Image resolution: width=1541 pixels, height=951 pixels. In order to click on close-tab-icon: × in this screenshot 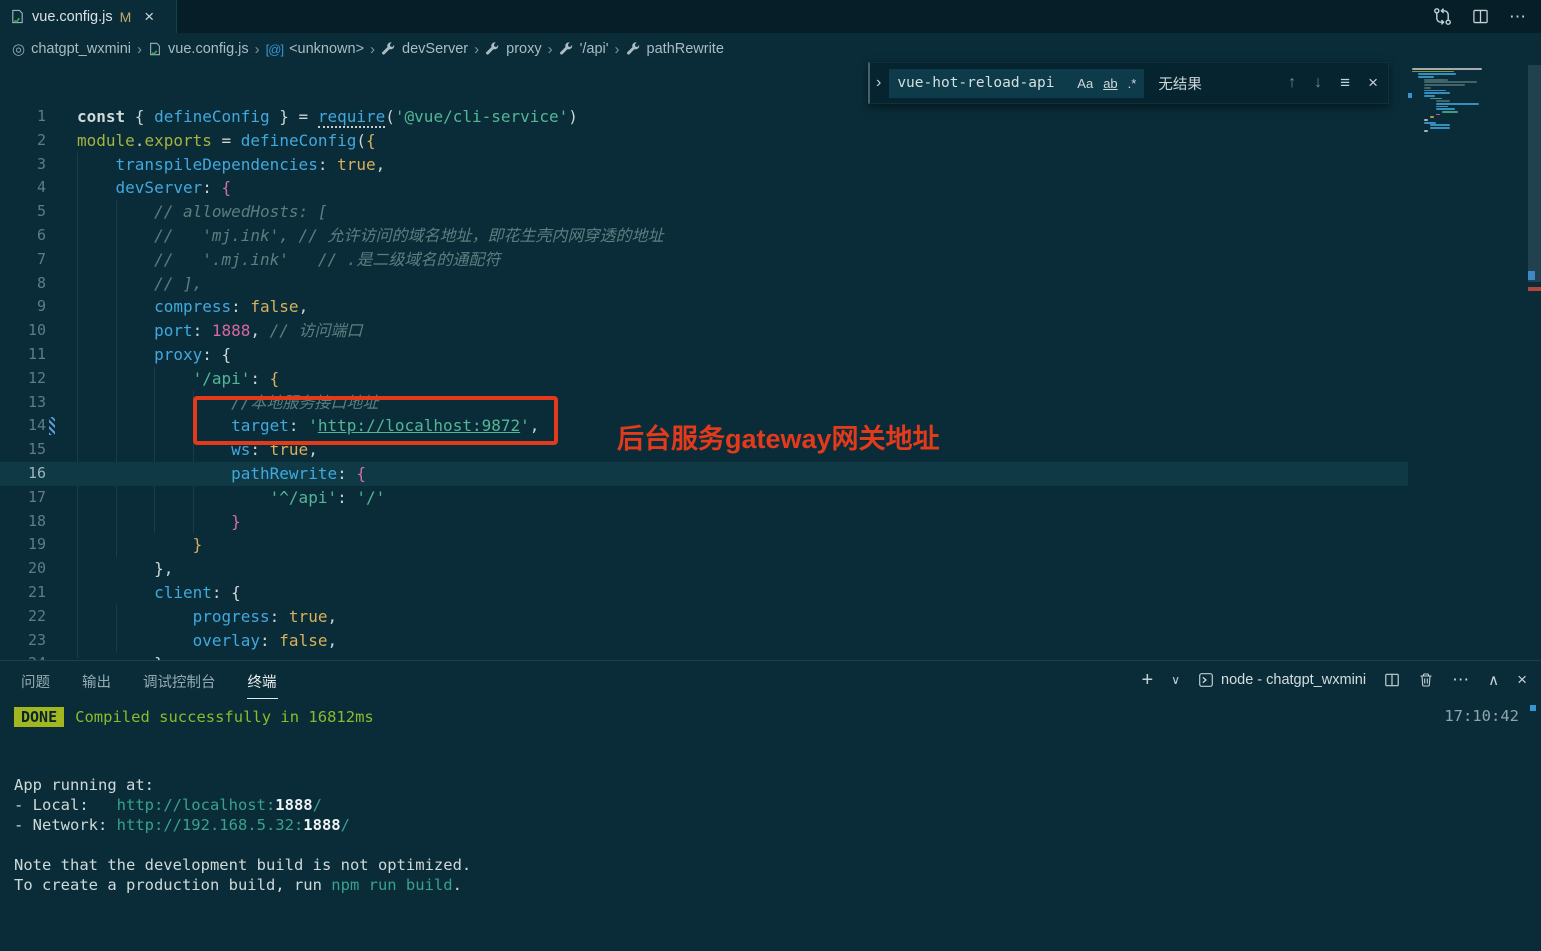, I will do `click(149, 16)`.